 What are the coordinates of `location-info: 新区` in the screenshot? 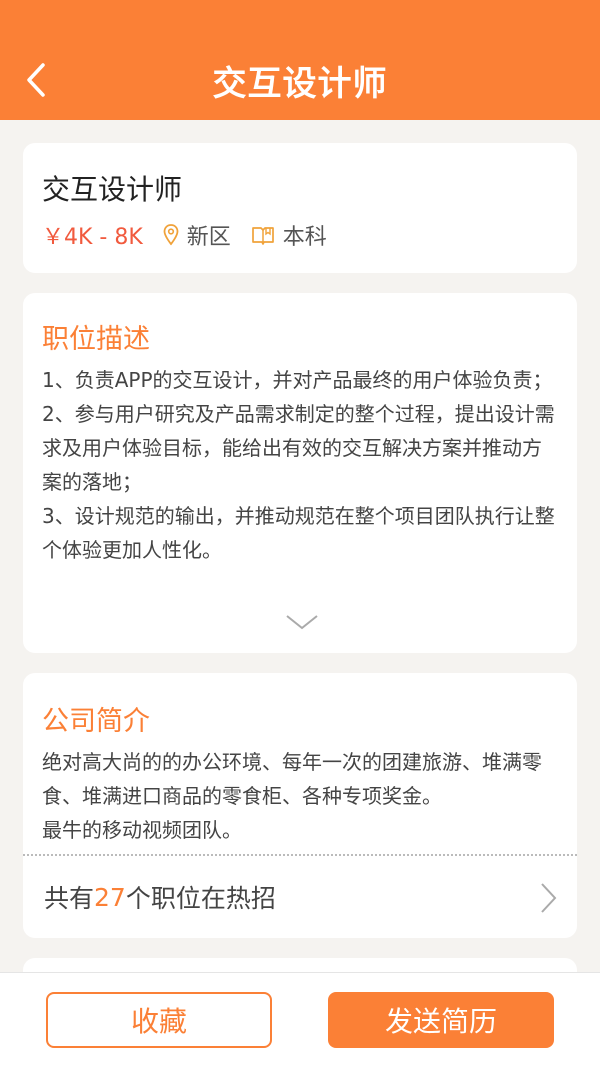 It's located at (197, 235).